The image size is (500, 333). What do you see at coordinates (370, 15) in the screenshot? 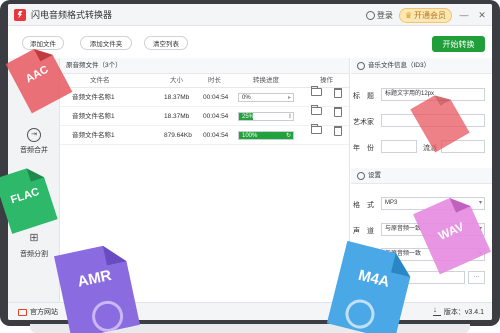
I see `user-icon` at bounding box center [370, 15].